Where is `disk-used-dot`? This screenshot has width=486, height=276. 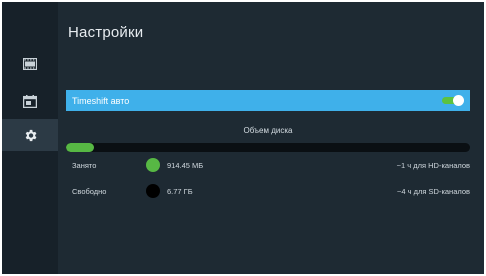 disk-used-dot is located at coordinates (153, 165).